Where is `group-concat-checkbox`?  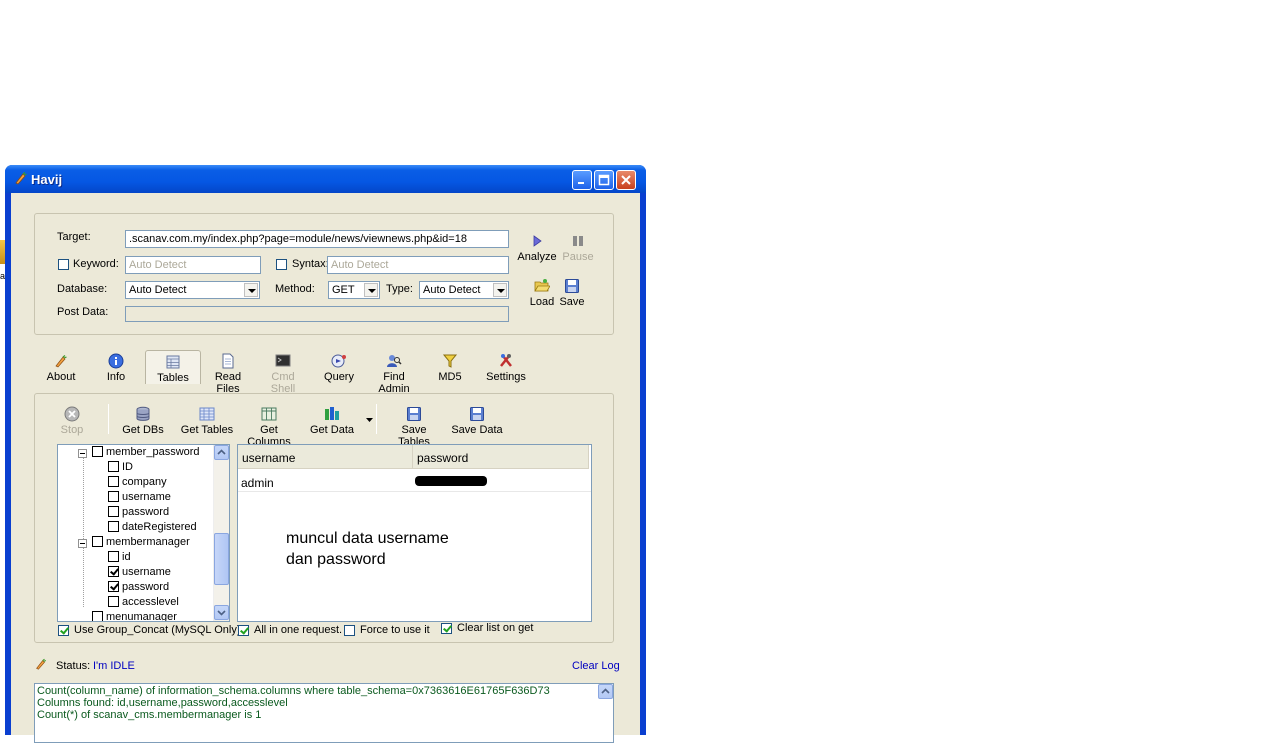
group-concat-checkbox is located at coordinates (63, 630).